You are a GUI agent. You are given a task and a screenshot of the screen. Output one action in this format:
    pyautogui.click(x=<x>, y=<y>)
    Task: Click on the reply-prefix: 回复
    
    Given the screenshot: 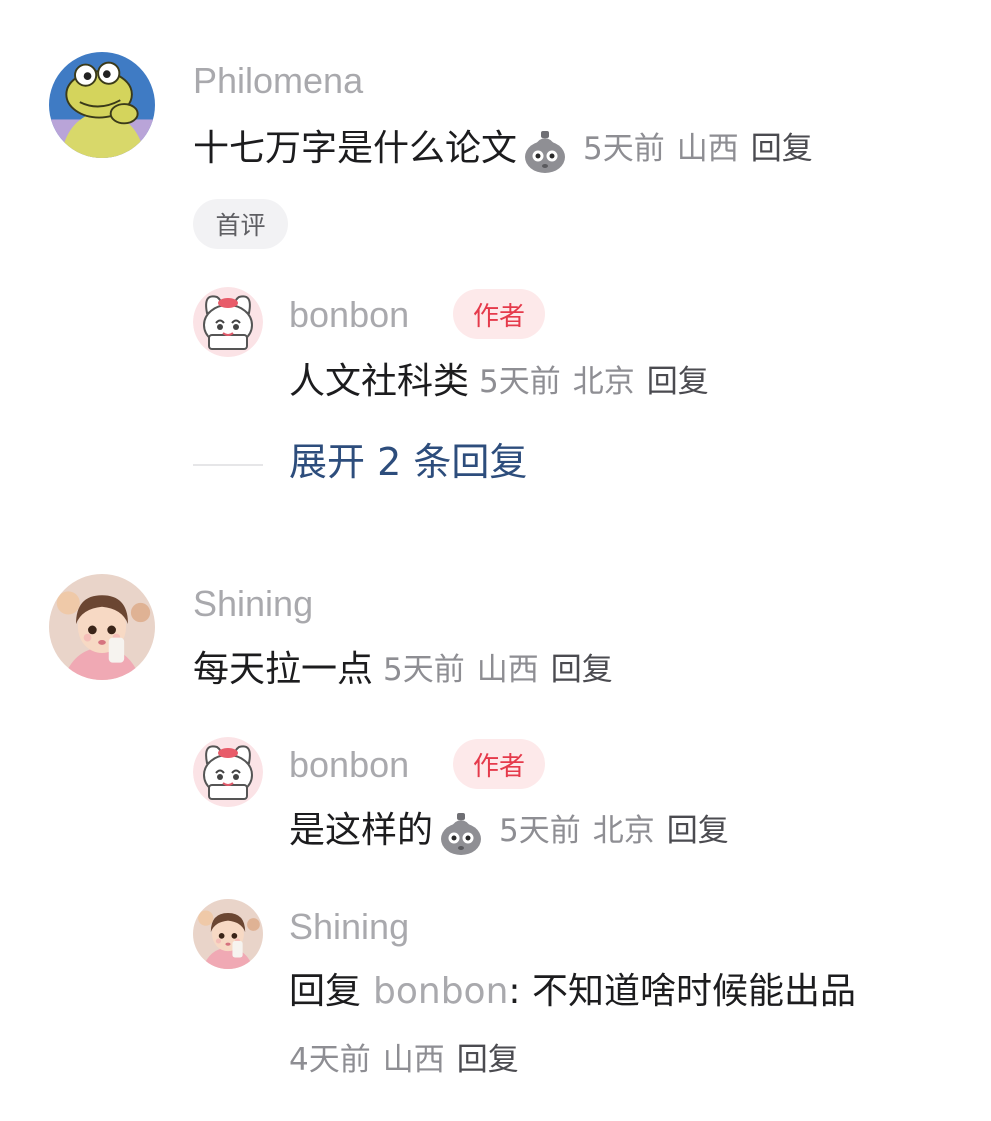 What is the action you would take?
    pyautogui.click(x=325, y=991)
    